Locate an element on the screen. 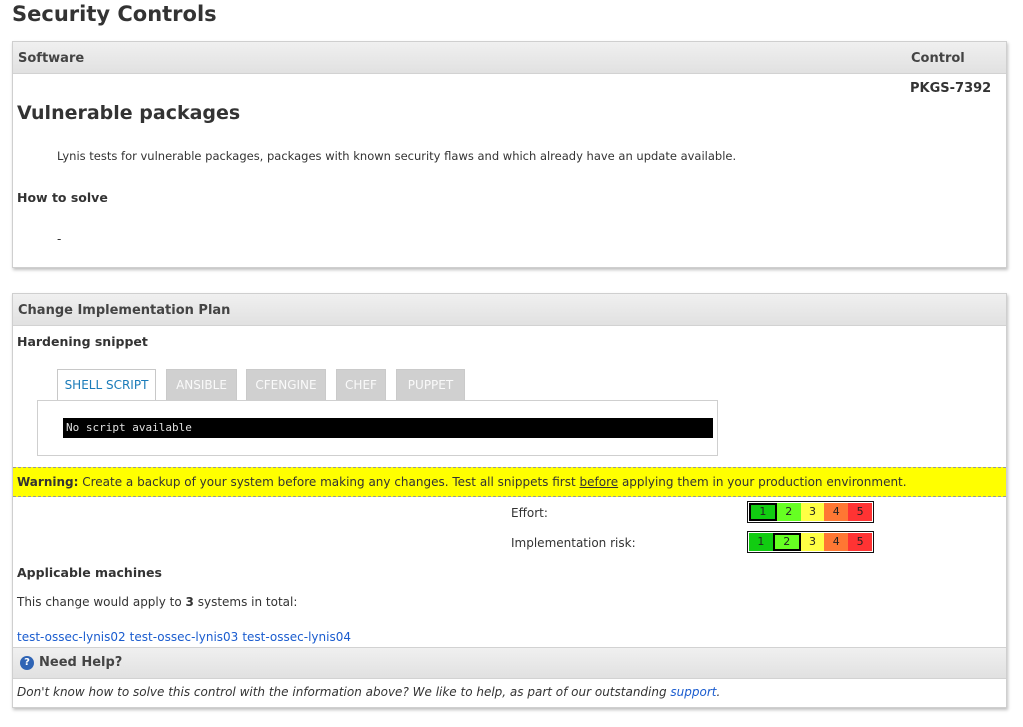  machine-link: test-ossec-lynis04 is located at coordinates (296, 637).